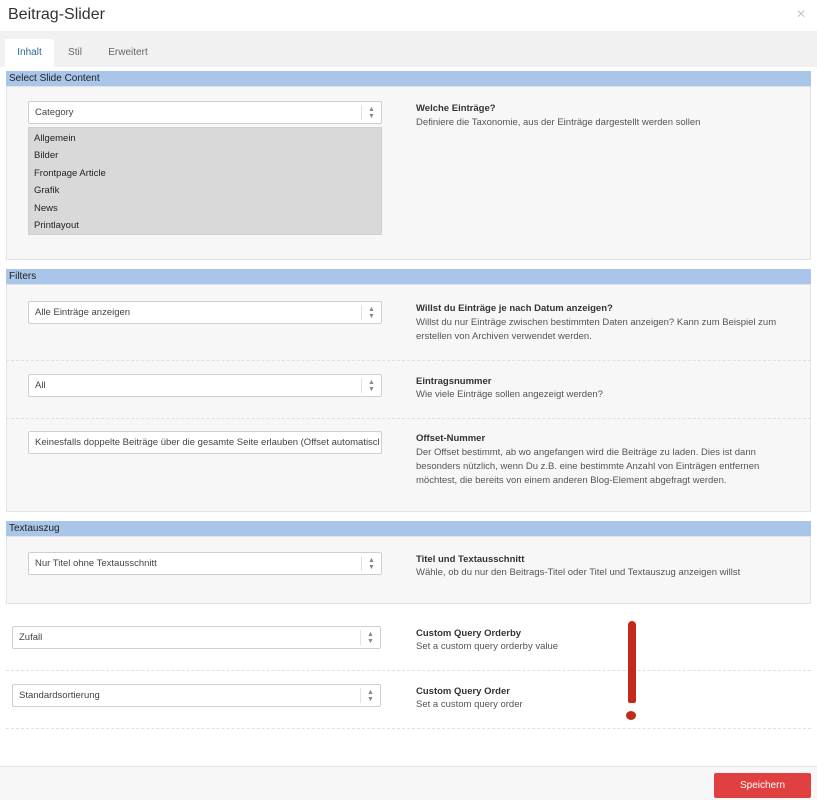 The image size is (817, 800). What do you see at coordinates (46, 155) in the screenshot?
I see `list-item: Bilder` at bounding box center [46, 155].